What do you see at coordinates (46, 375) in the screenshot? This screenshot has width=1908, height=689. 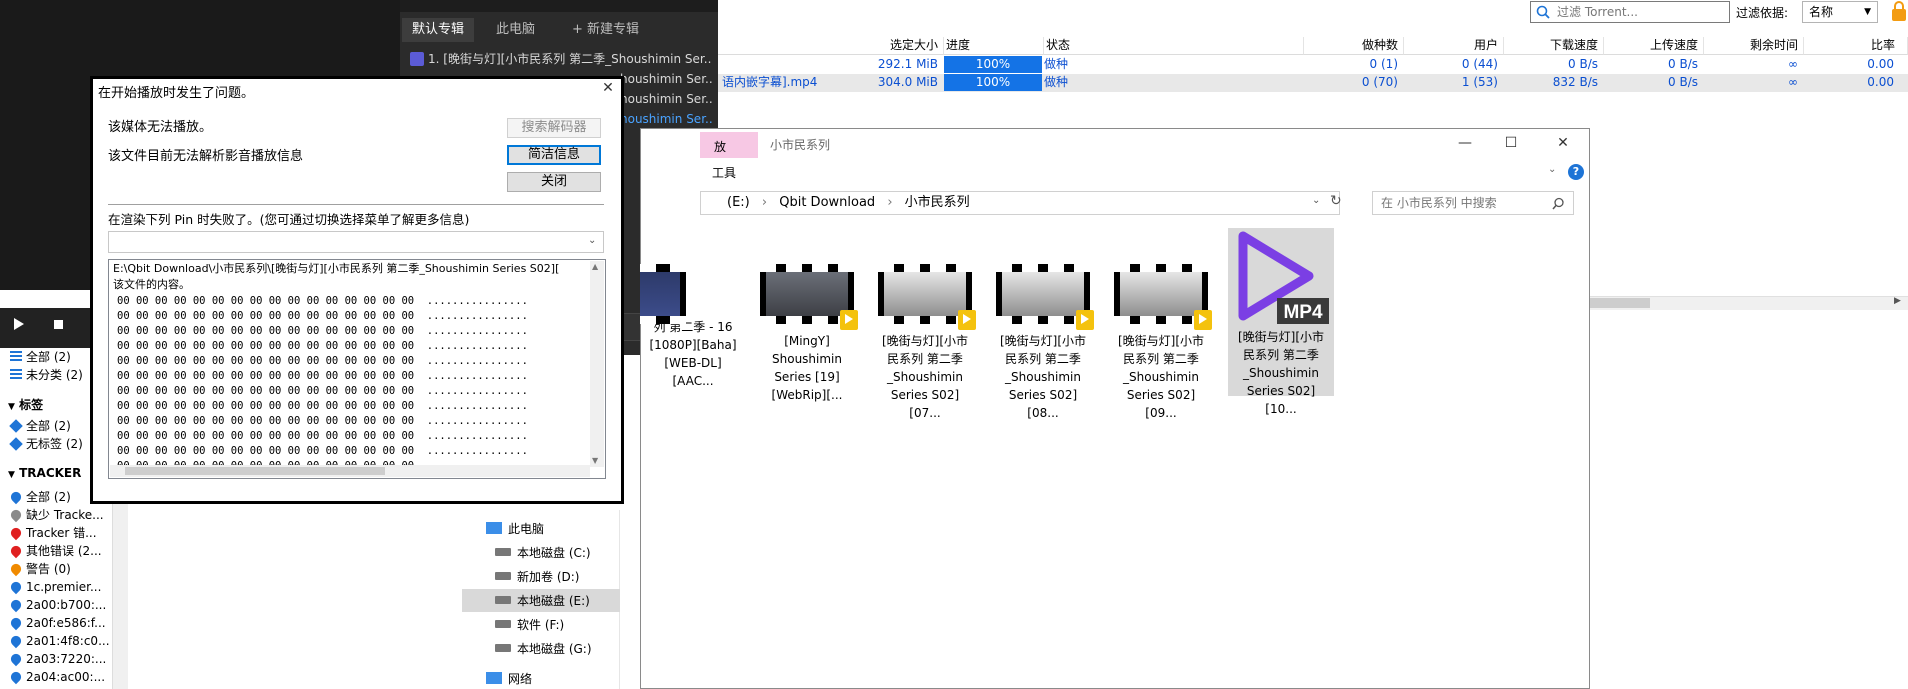 I see `sidebar-item-uncategorized: 未分类 (2)` at bounding box center [46, 375].